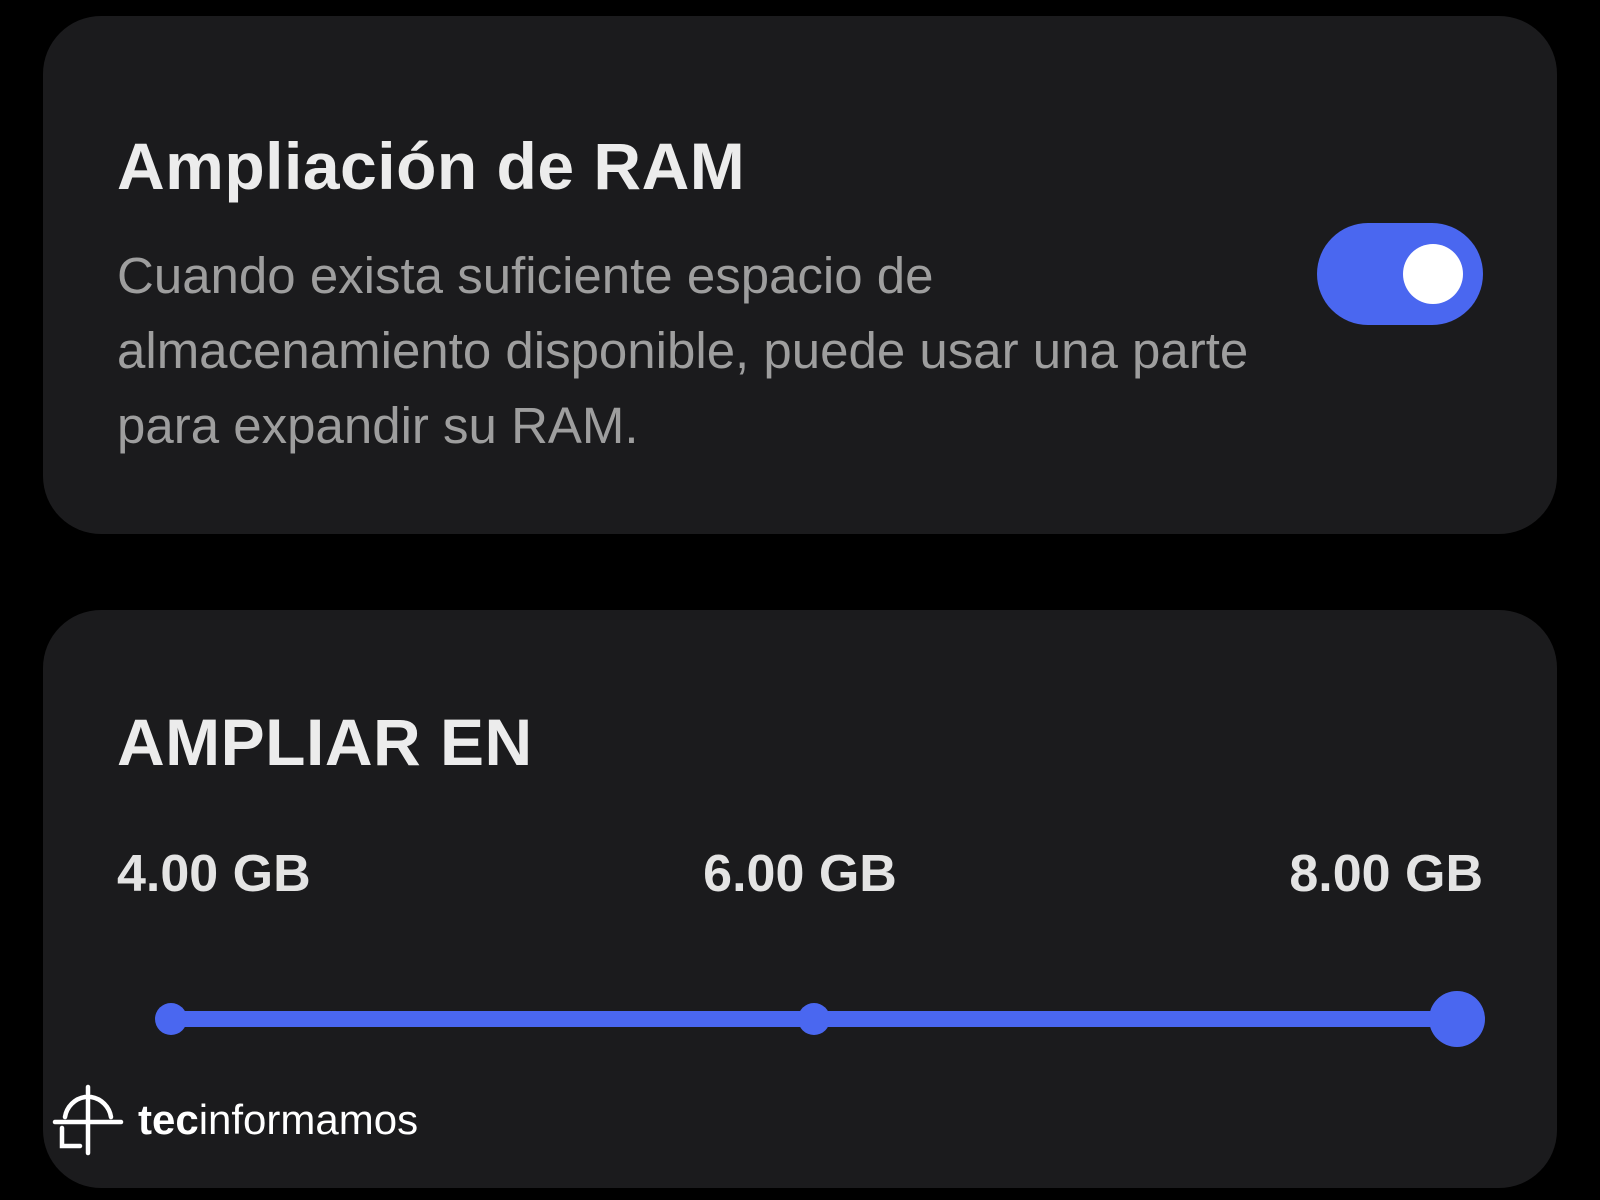 The height and width of the screenshot is (1200, 1600). What do you see at coordinates (325, 742) in the screenshot?
I see `expand-by-title: AMPLIAR EN` at bounding box center [325, 742].